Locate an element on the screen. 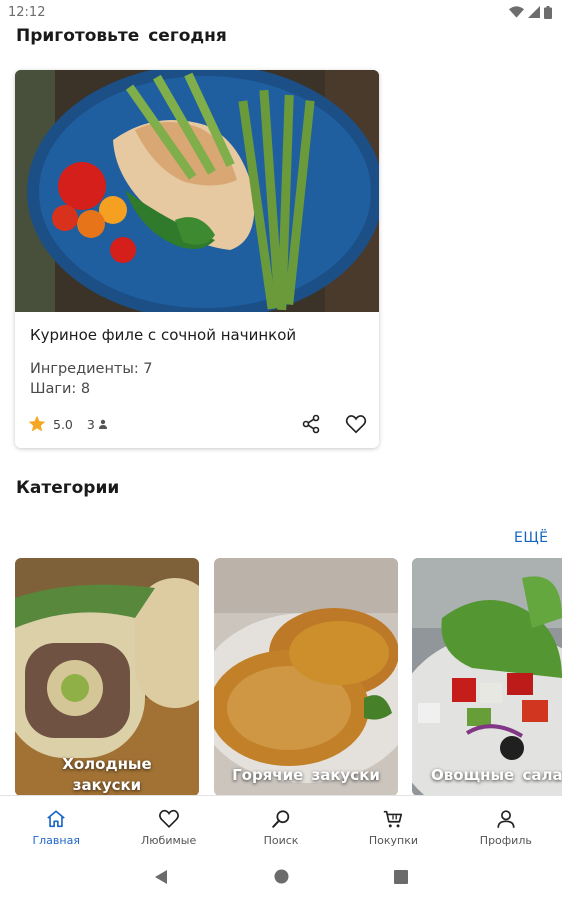  signal-icon is located at coordinates (534, 12).